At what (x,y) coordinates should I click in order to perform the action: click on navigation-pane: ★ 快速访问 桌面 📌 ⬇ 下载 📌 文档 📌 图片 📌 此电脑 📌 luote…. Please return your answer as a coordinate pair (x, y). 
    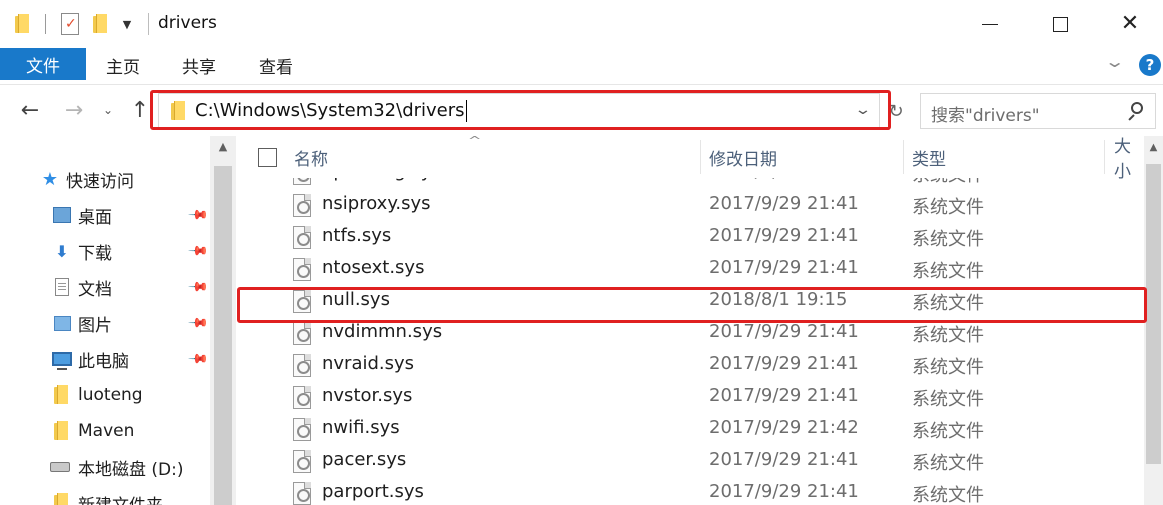
    Looking at the image, I should click on (118, 320).